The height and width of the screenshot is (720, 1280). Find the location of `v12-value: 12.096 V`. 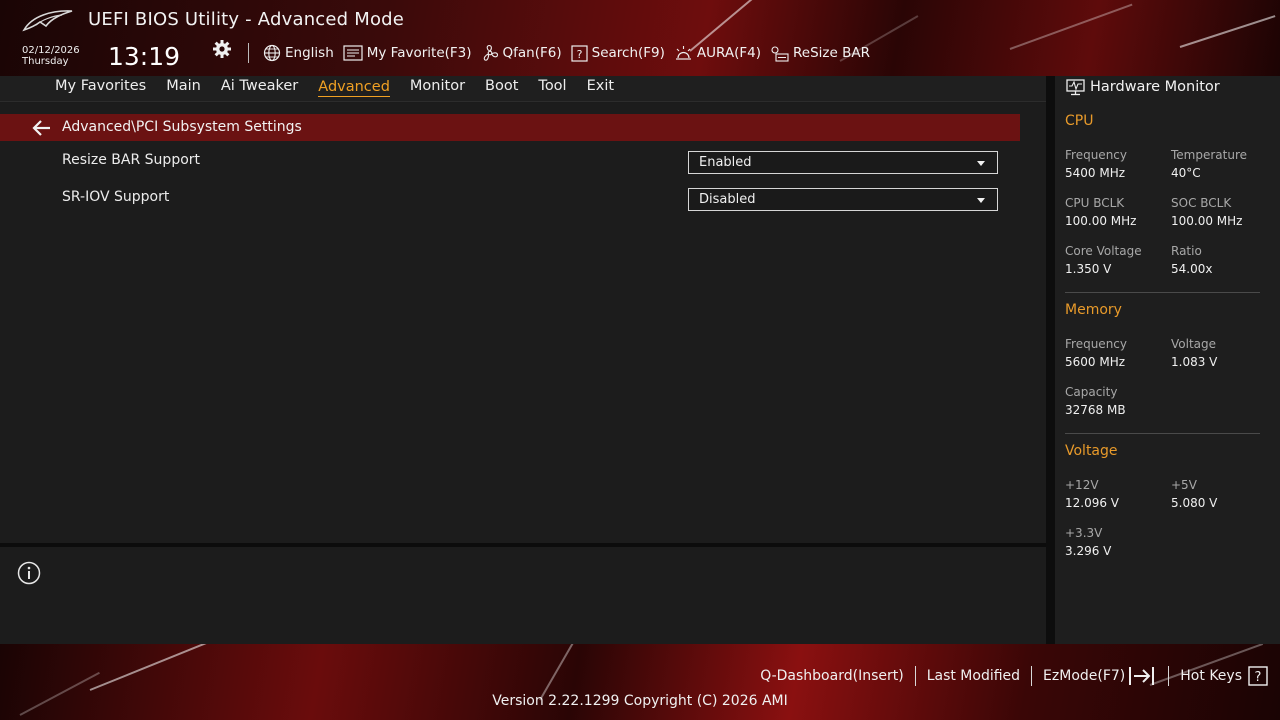

v12-value: 12.096 V is located at coordinates (1092, 503).